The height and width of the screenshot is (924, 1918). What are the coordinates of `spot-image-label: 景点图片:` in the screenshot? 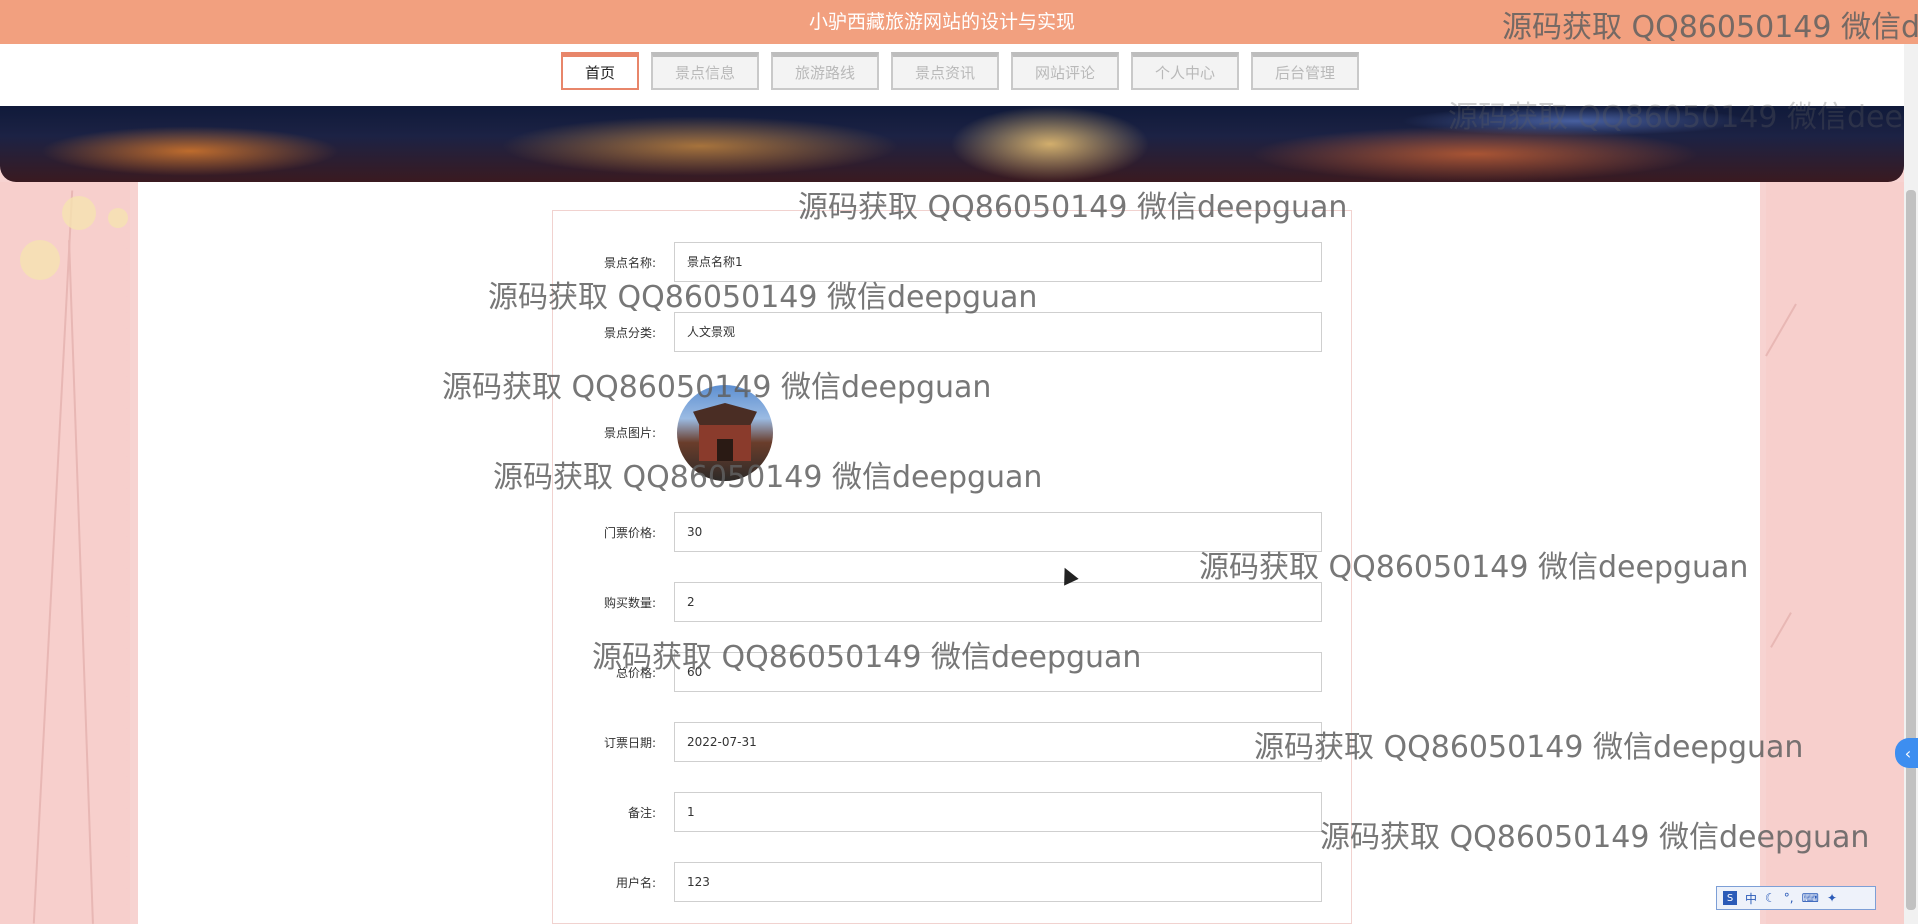 It's located at (629, 433).